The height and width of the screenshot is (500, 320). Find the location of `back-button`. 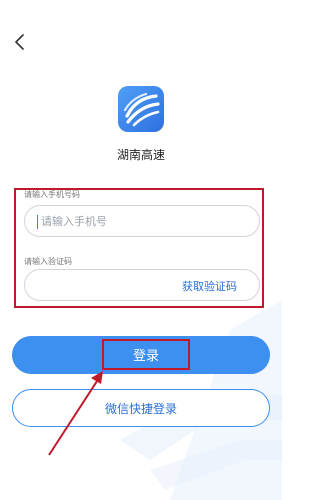

back-button is located at coordinates (20, 42).